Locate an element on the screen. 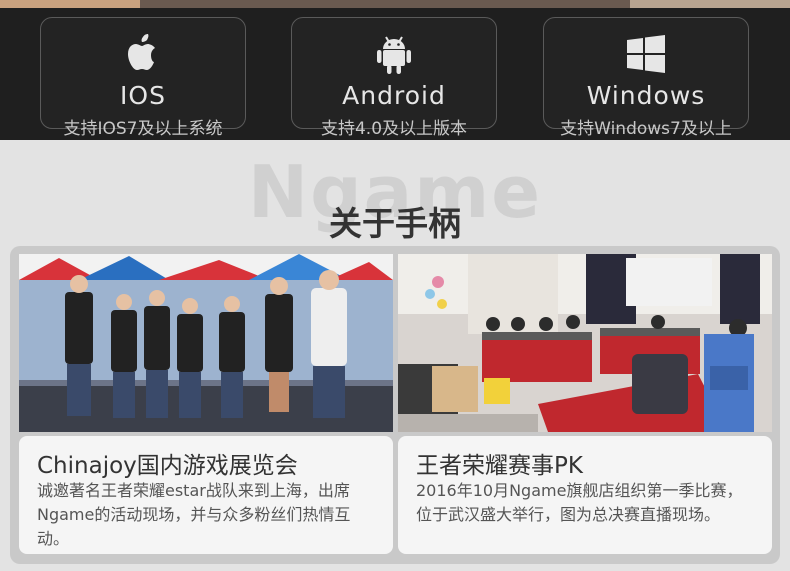 Image resolution: width=790 pixels, height=571 pixels. platform-desc-windows: 支持Windows7及以上 is located at coordinates (646, 129).